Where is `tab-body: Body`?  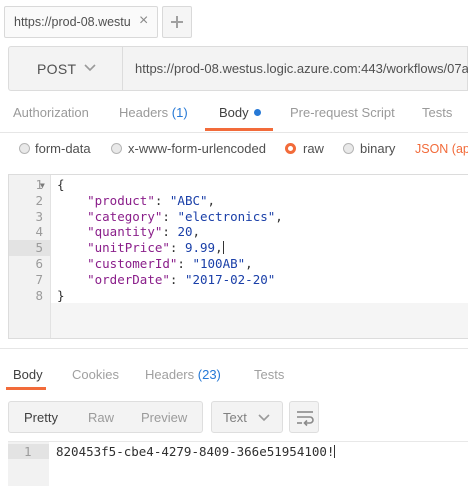
tab-body: Body is located at coordinates (240, 112).